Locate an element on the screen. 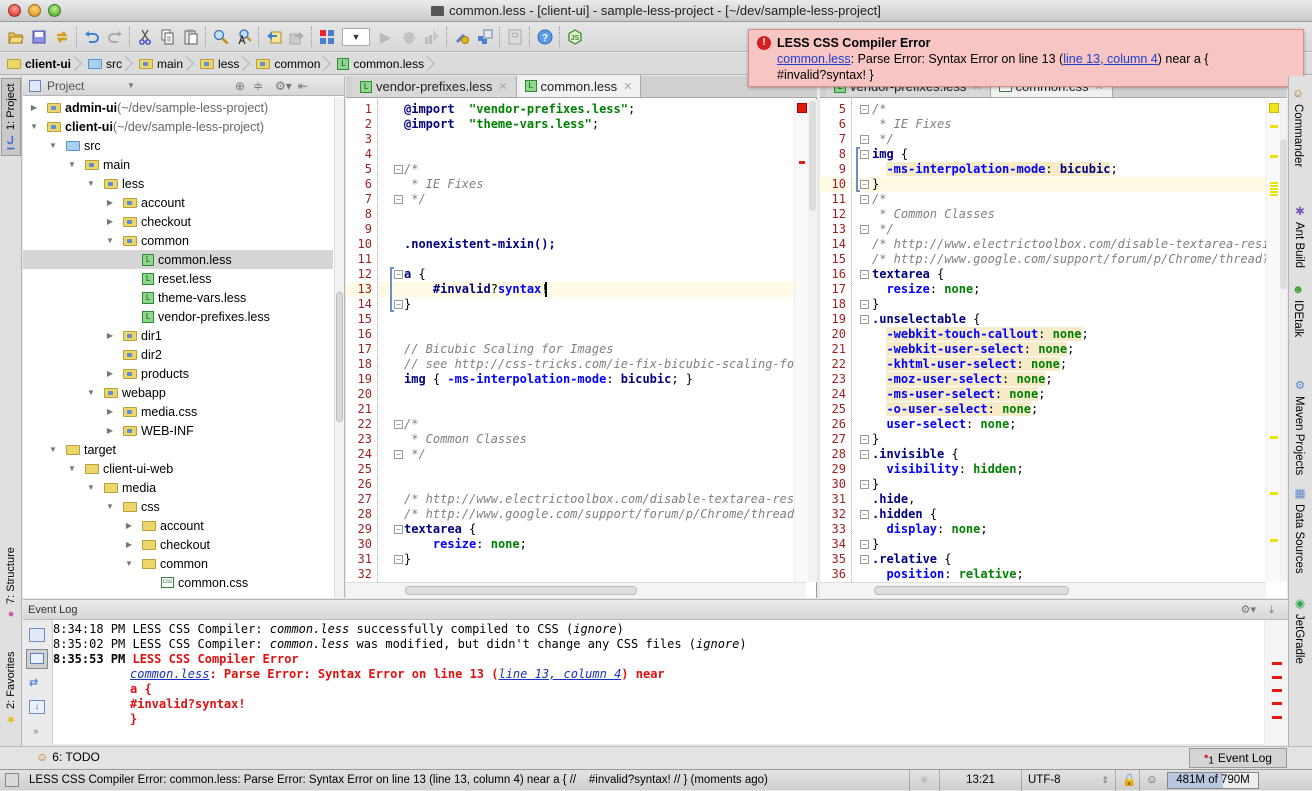  sdk-icon is located at coordinates (514, 37).